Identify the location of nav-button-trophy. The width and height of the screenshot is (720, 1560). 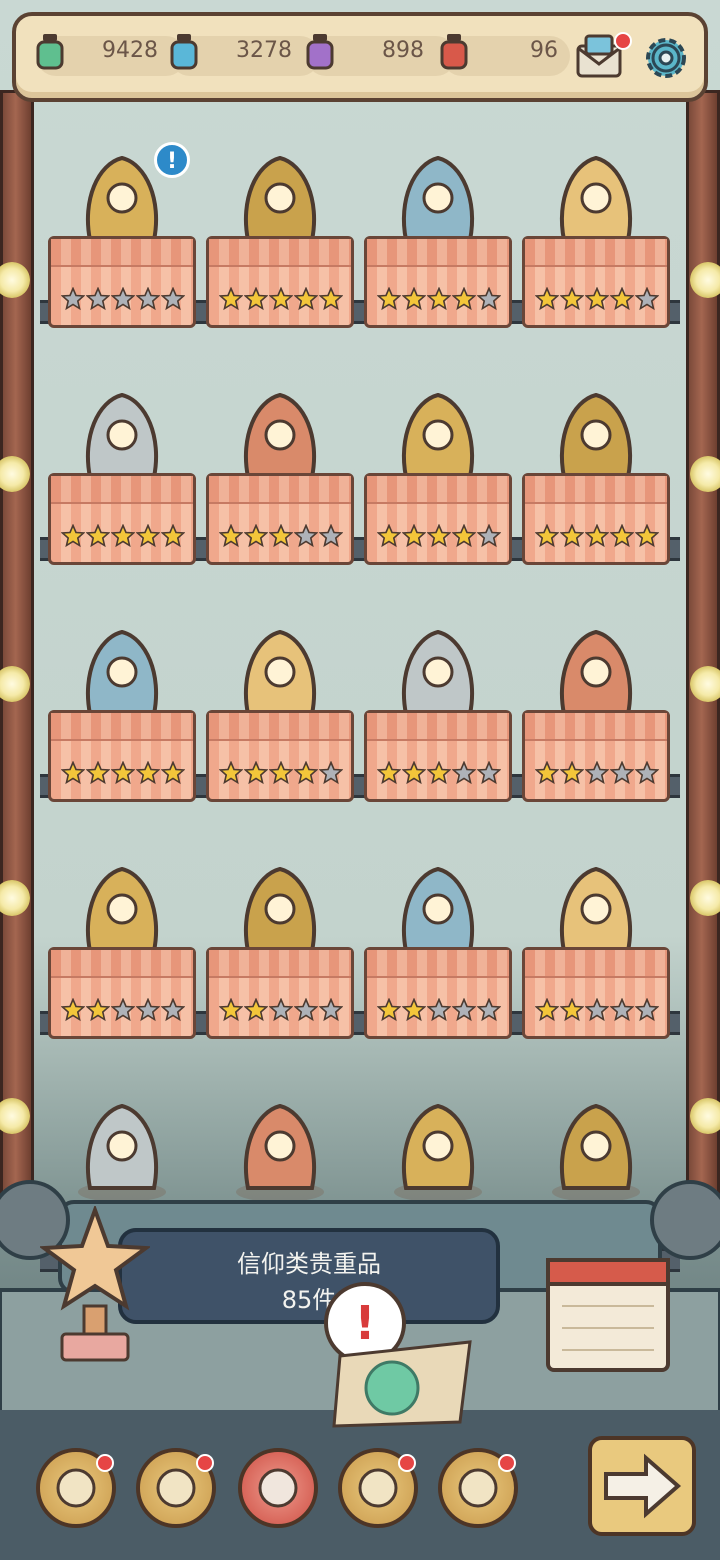
(76, 1488).